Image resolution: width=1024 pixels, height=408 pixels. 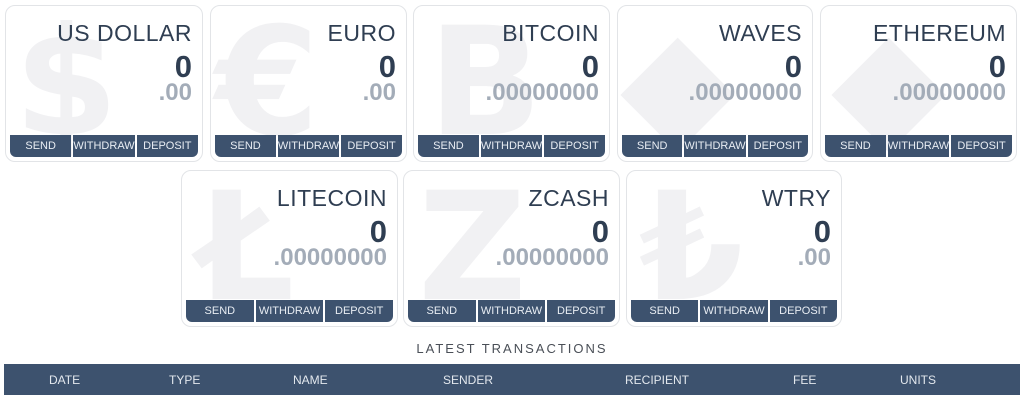 What do you see at coordinates (918, 380) in the screenshot?
I see `column-header-units: UNITS` at bounding box center [918, 380].